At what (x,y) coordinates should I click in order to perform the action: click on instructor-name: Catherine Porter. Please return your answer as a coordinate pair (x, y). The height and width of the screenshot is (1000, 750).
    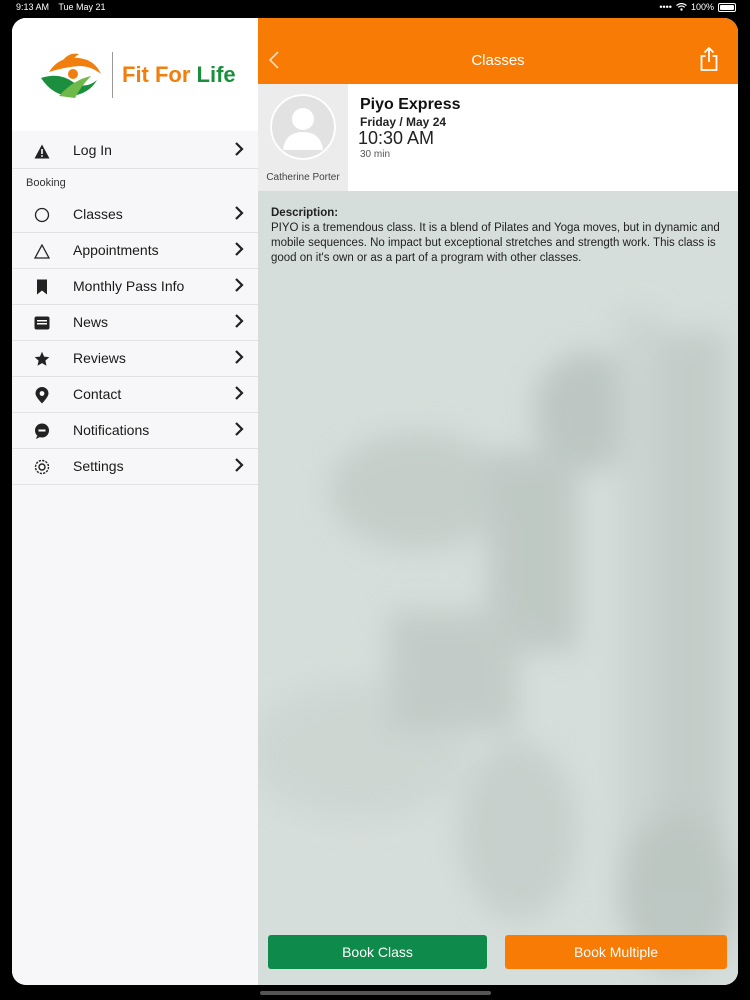
    Looking at the image, I should click on (303, 177).